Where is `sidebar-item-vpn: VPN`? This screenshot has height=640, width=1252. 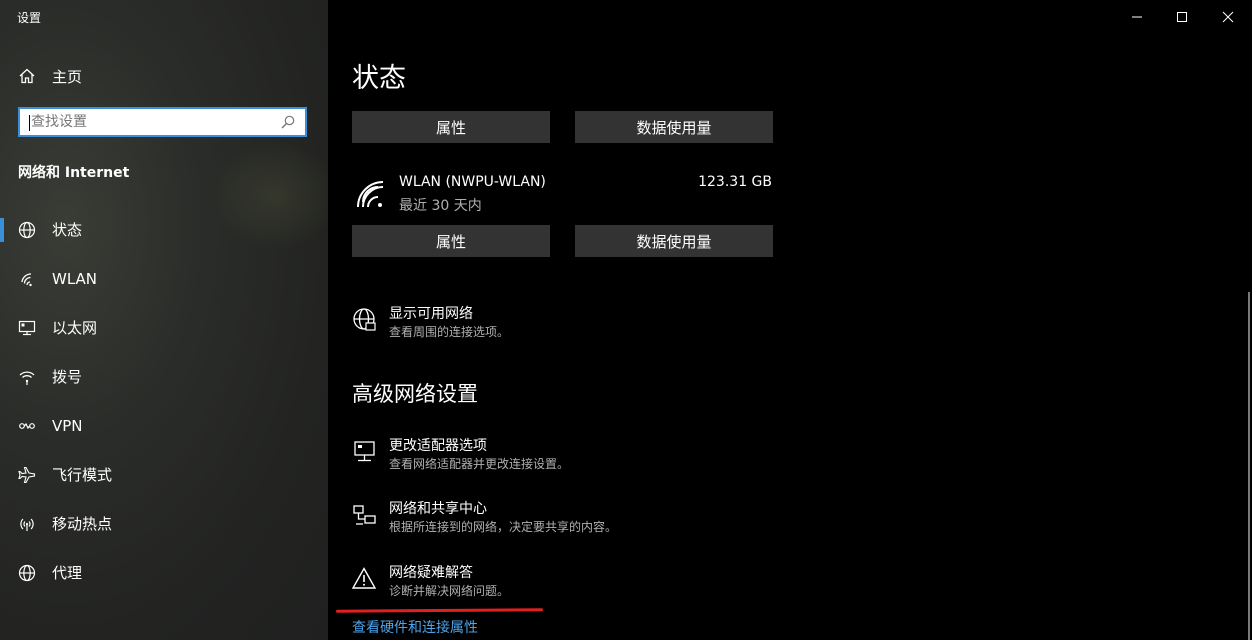 sidebar-item-vpn: VPN is located at coordinates (164, 425).